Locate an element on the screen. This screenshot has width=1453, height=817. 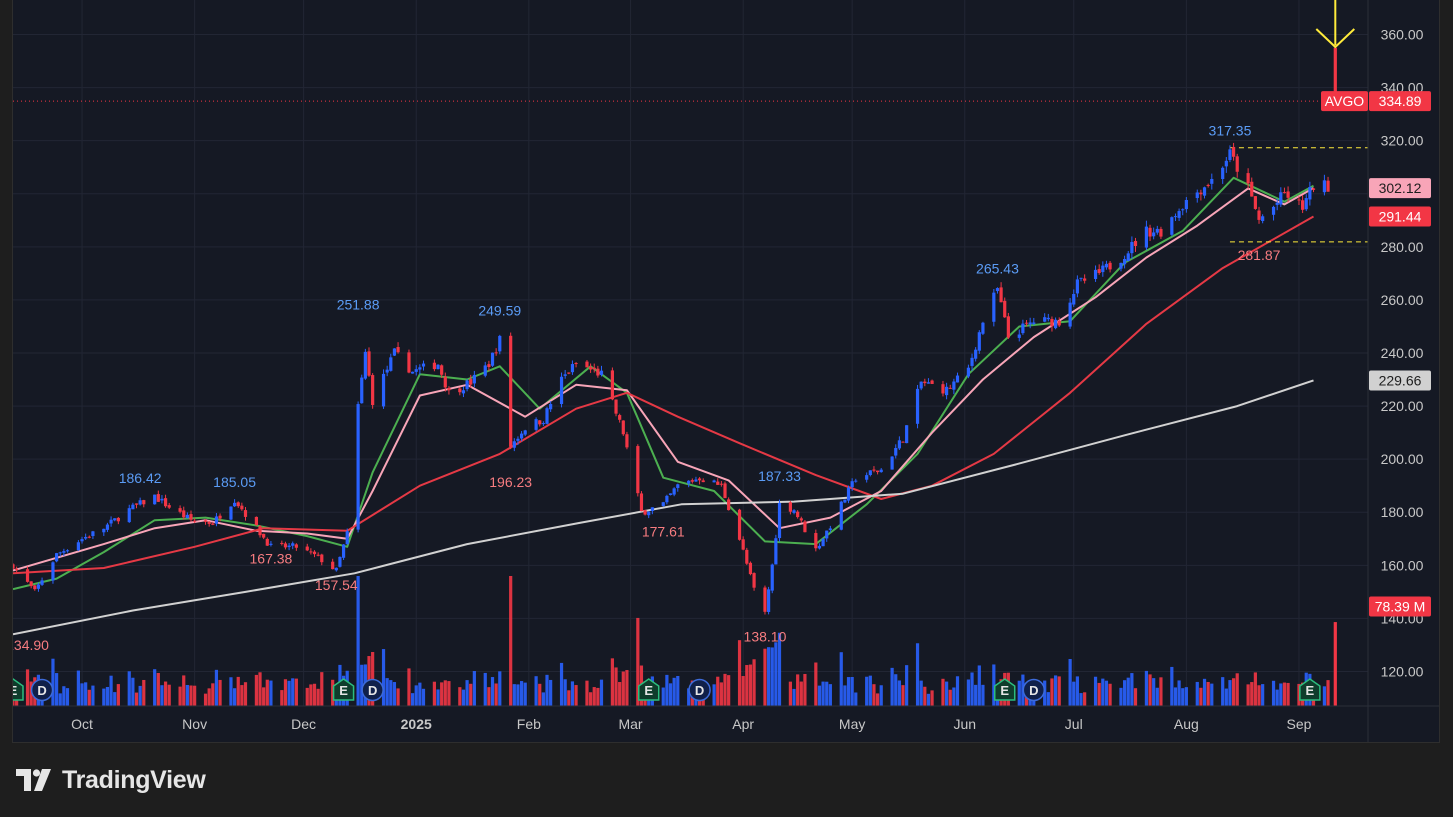
time-tick-label: Feb is located at coordinates (529, 724).